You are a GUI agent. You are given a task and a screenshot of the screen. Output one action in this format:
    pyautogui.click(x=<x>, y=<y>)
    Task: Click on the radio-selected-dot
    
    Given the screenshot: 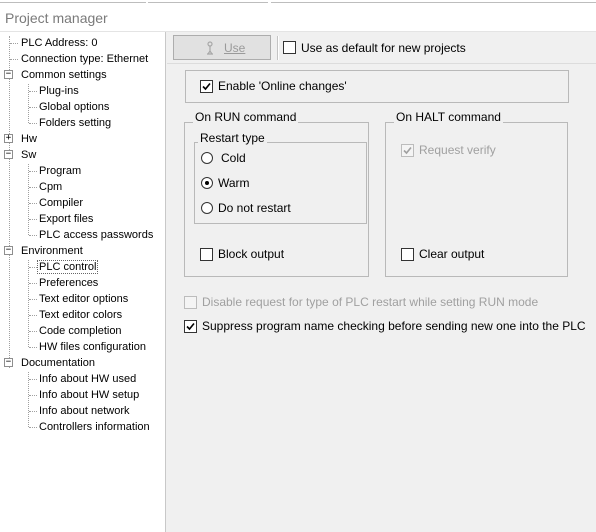 What is the action you would take?
    pyautogui.click(x=207, y=183)
    